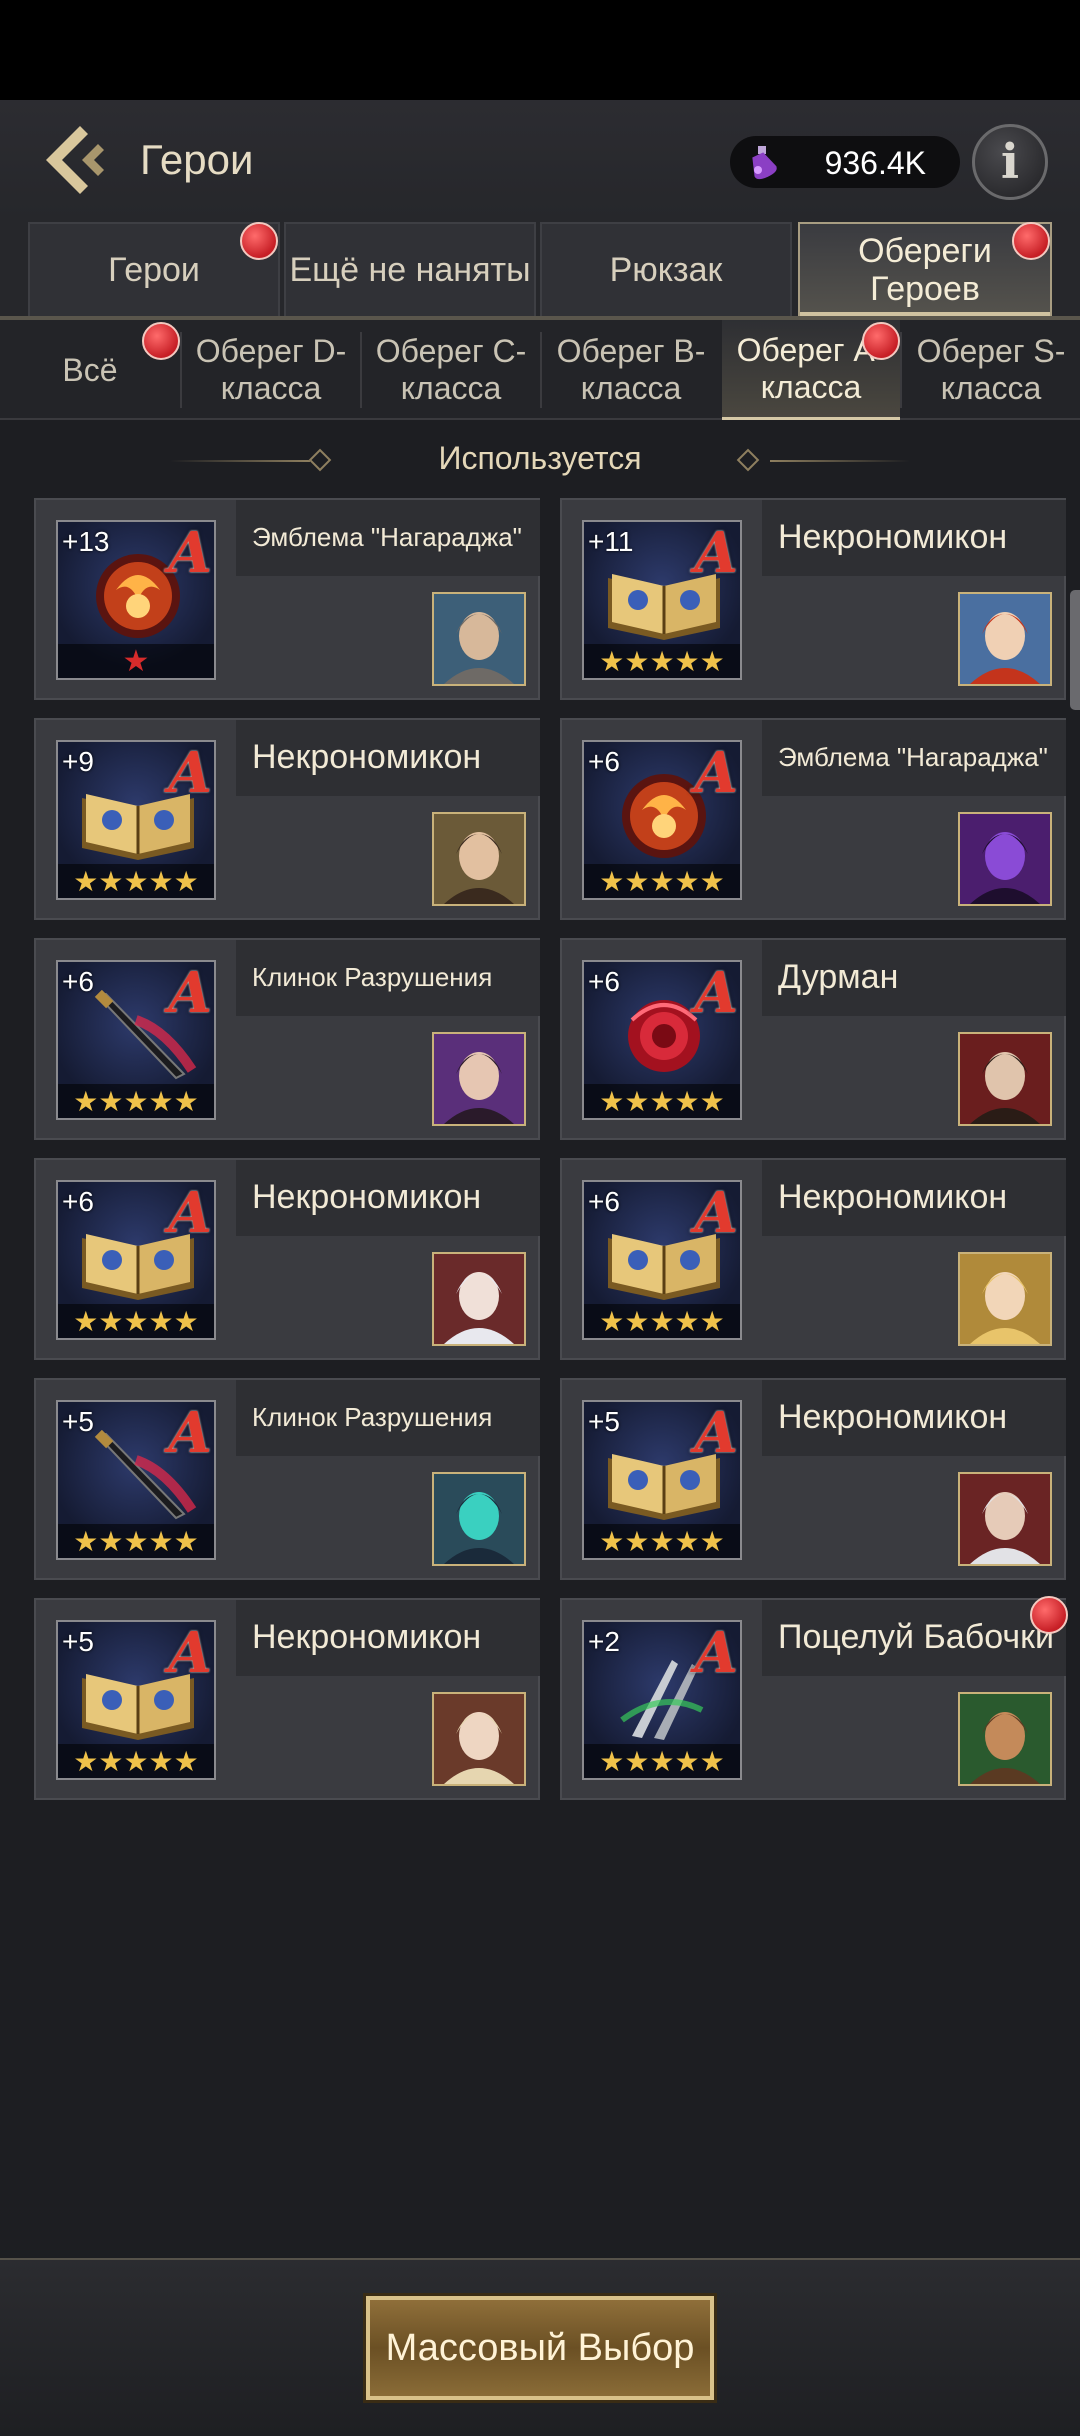 The width and height of the screenshot is (1080, 2436). Describe the element at coordinates (287, 819) in the screenshot. I see `charm-card: Некрономикон +9 A ★★★★★` at that location.